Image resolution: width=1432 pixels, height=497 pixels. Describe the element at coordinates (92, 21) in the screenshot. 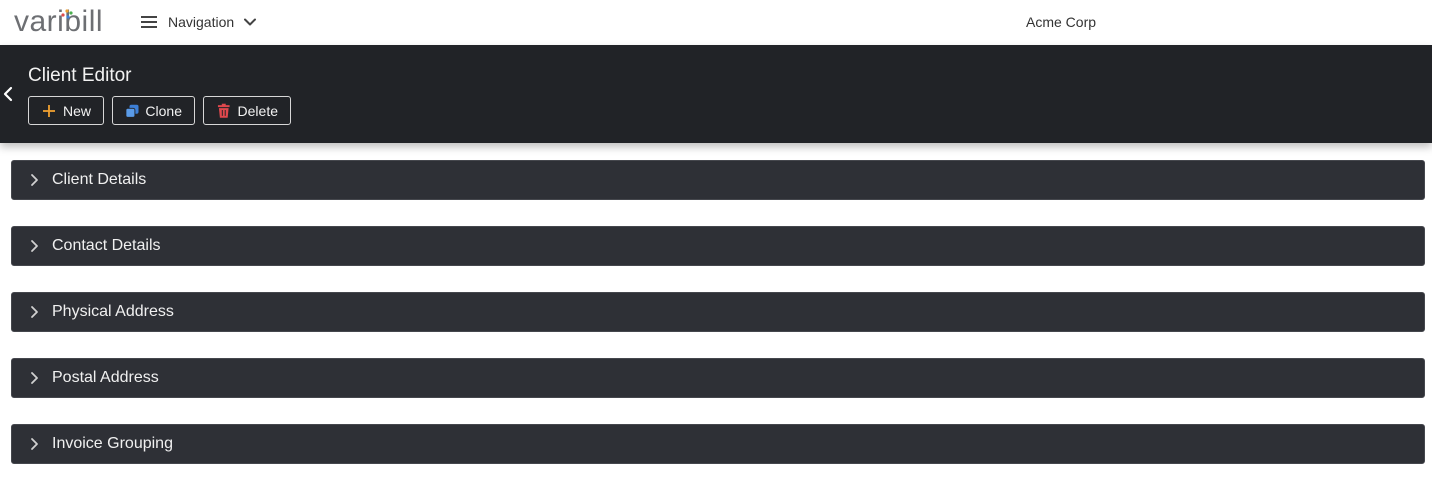

I see `logo-text-right: ill` at that location.